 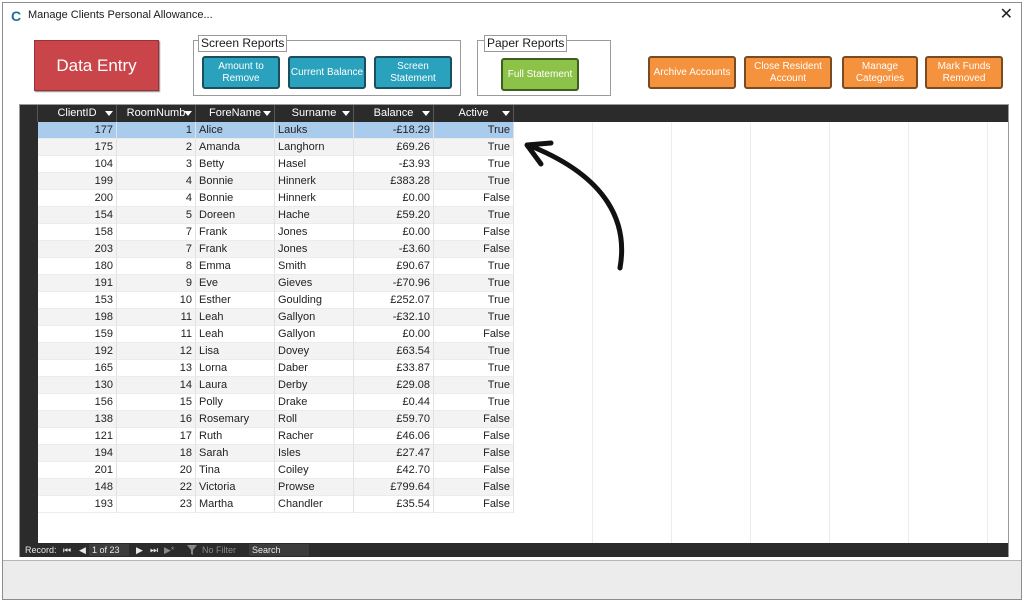 I want to click on forename-cell: Ruth, so click(x=235, y=436).